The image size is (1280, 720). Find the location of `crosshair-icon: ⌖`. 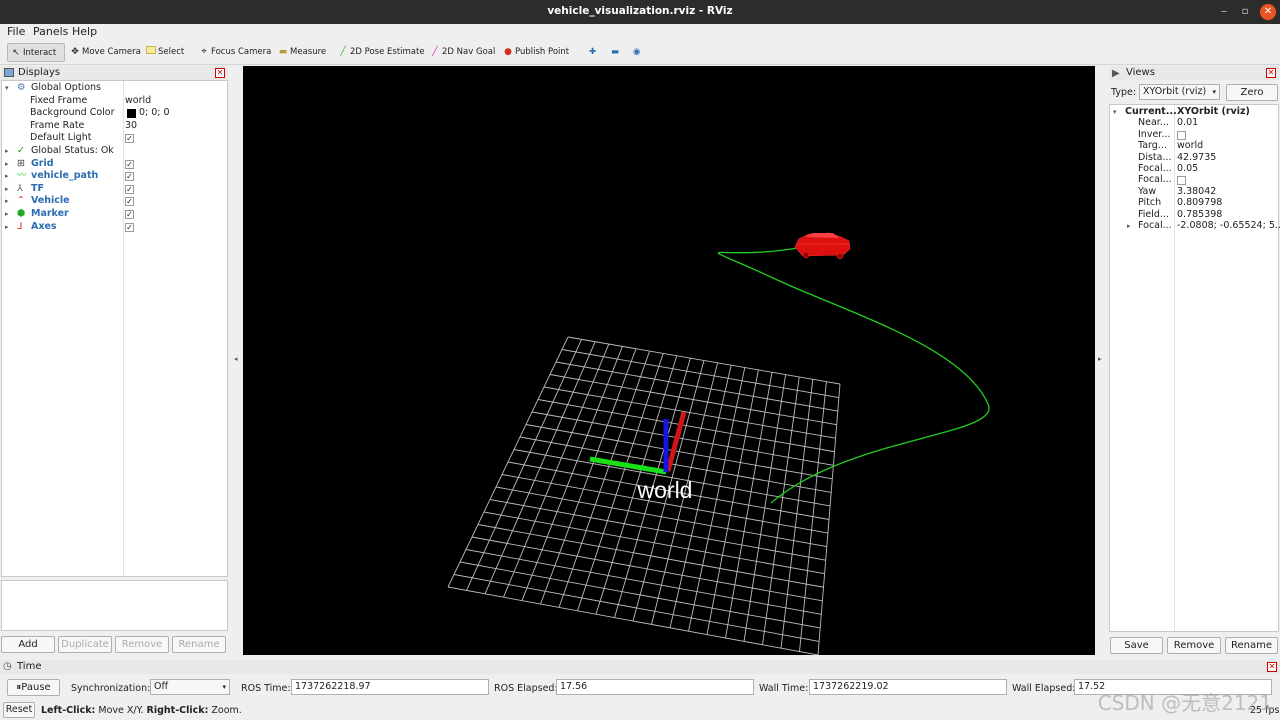

crosshair-icon: ⌖ is located at coordinates (204, 52).